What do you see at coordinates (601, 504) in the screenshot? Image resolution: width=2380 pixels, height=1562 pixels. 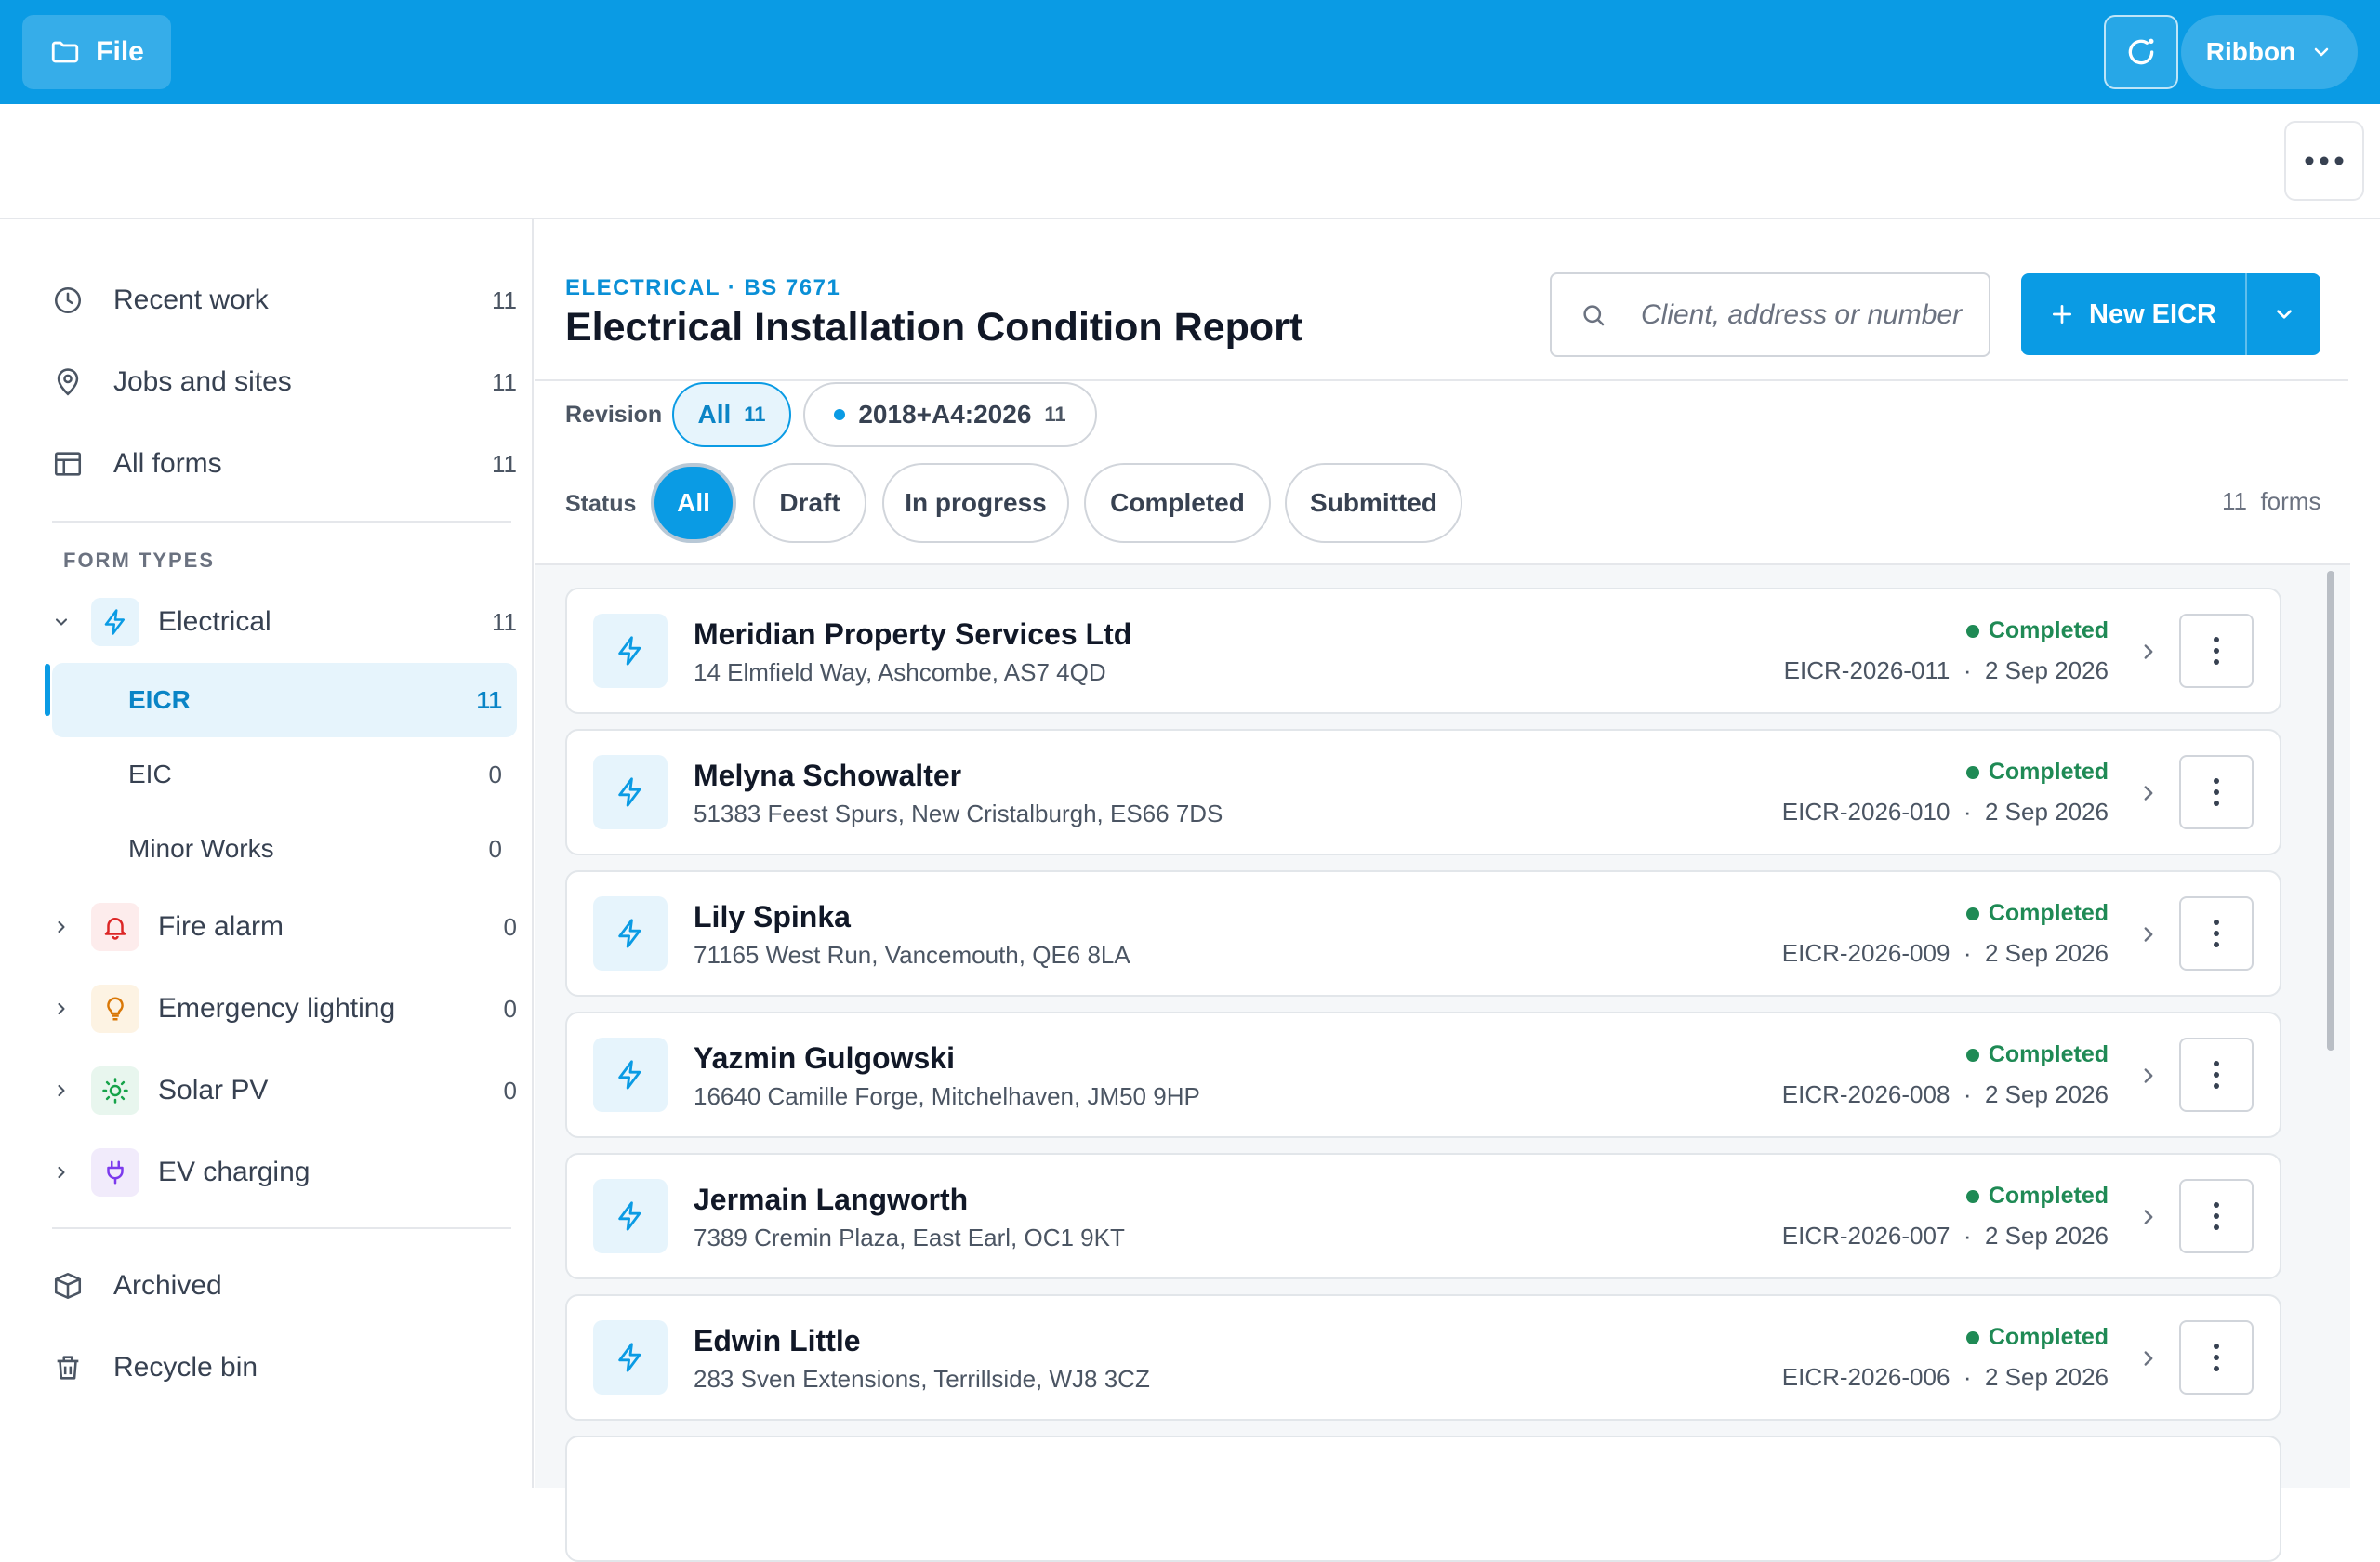 I see `status-label: Status` at bounding box center [601, 504].